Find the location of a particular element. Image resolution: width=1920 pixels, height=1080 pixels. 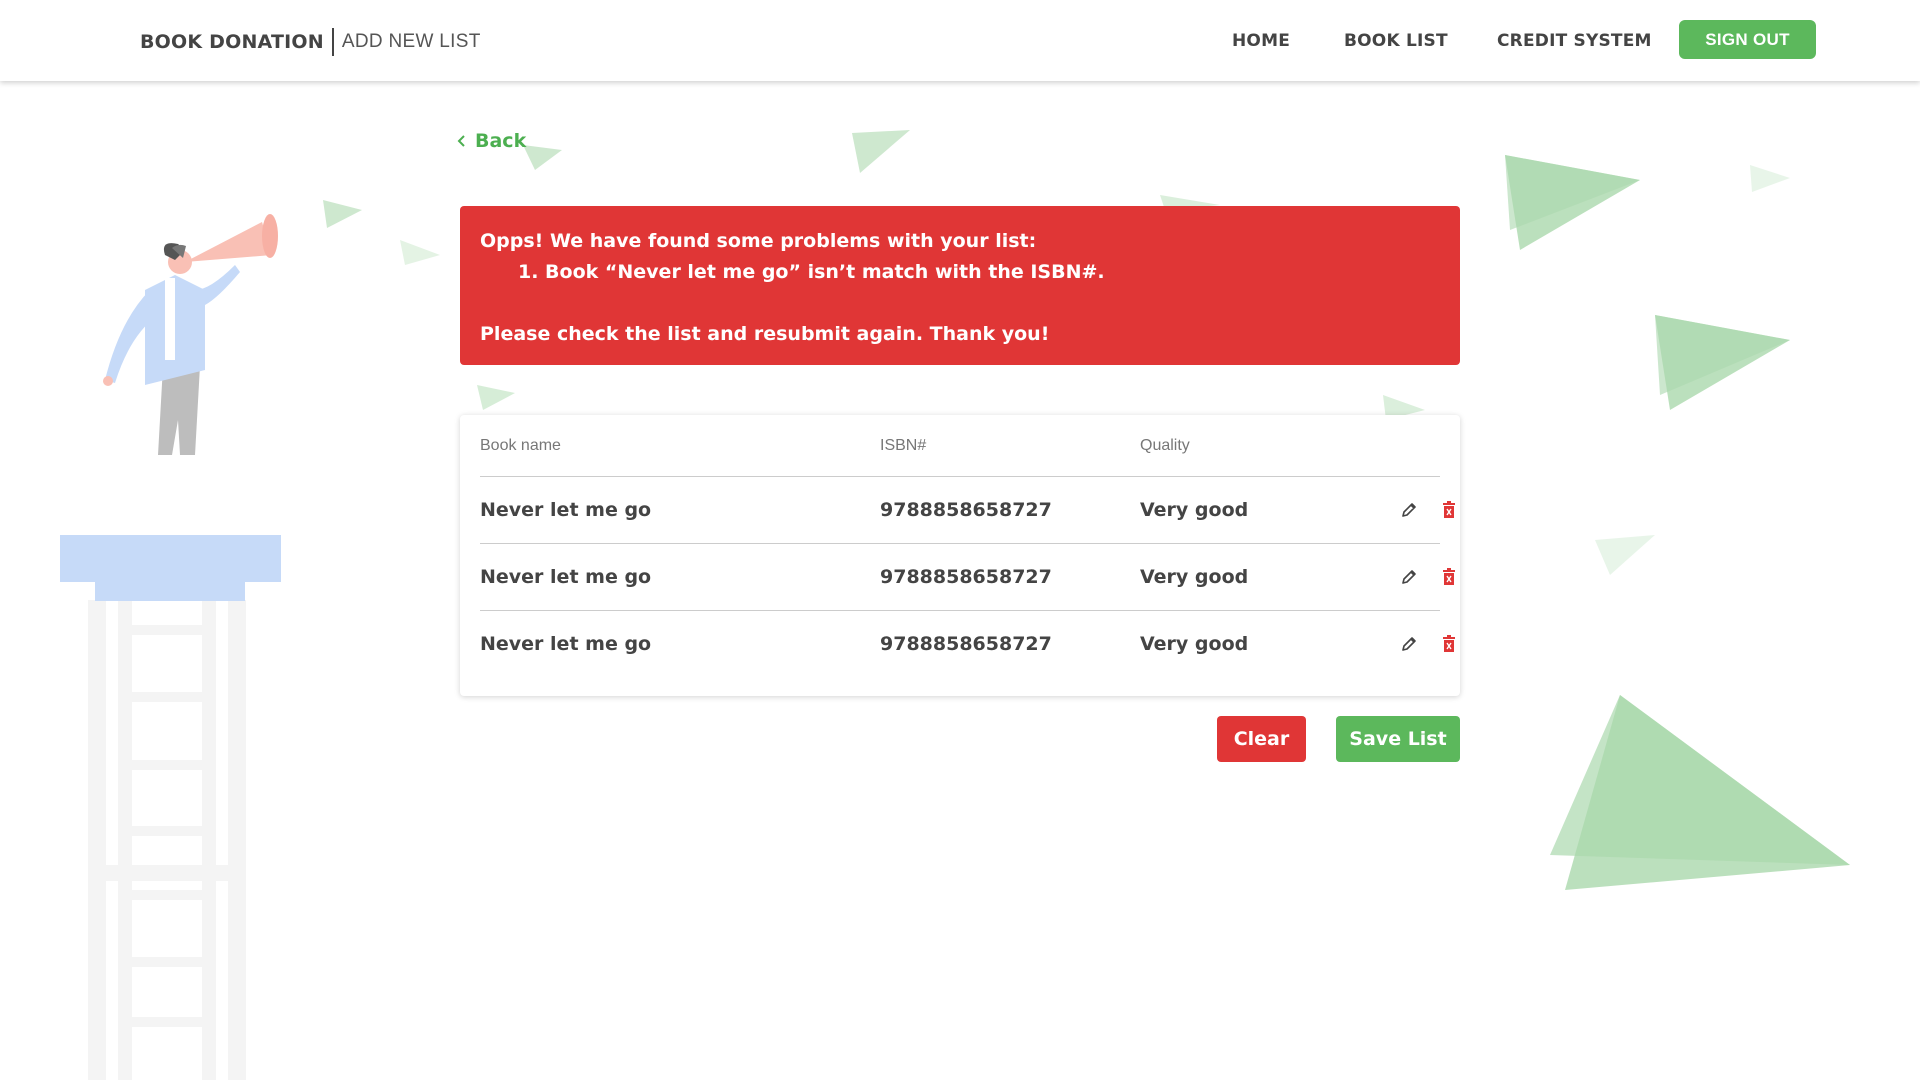

main-nav: HOME BOOK LIST CREDIT SYSTEM SIGN OUT is located at coordinates (960, 40).